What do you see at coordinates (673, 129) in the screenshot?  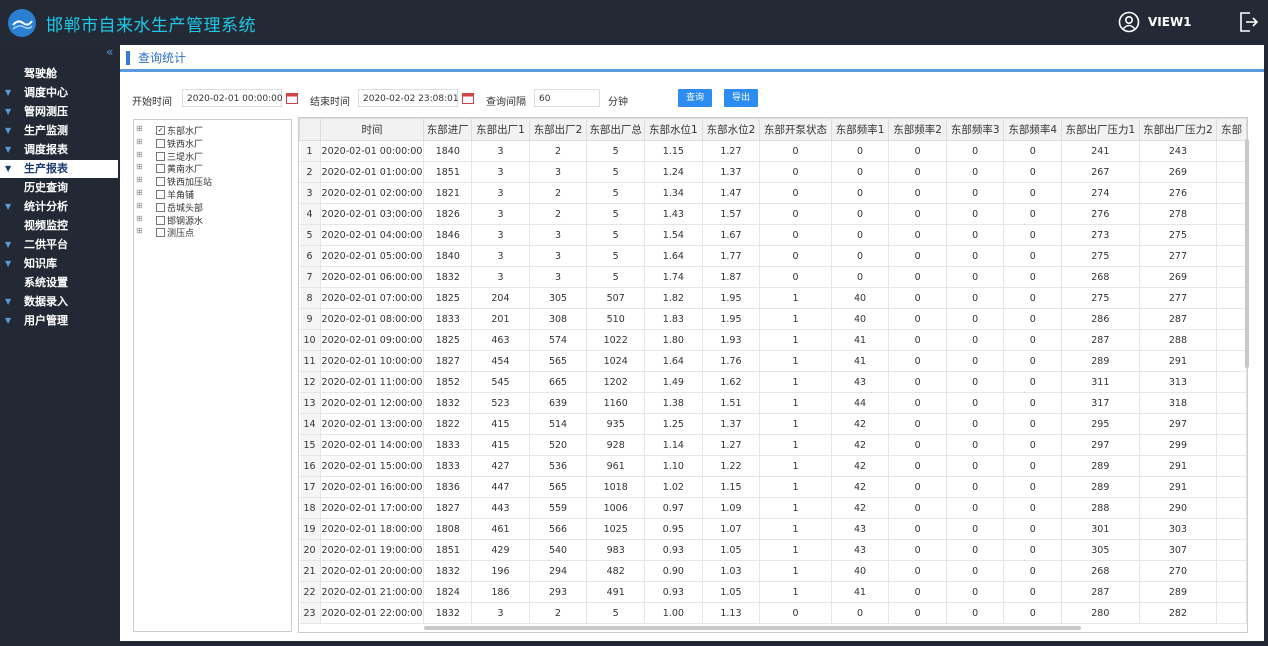 I see `column-header: 东部水位1` at bounding box center [673, 129].